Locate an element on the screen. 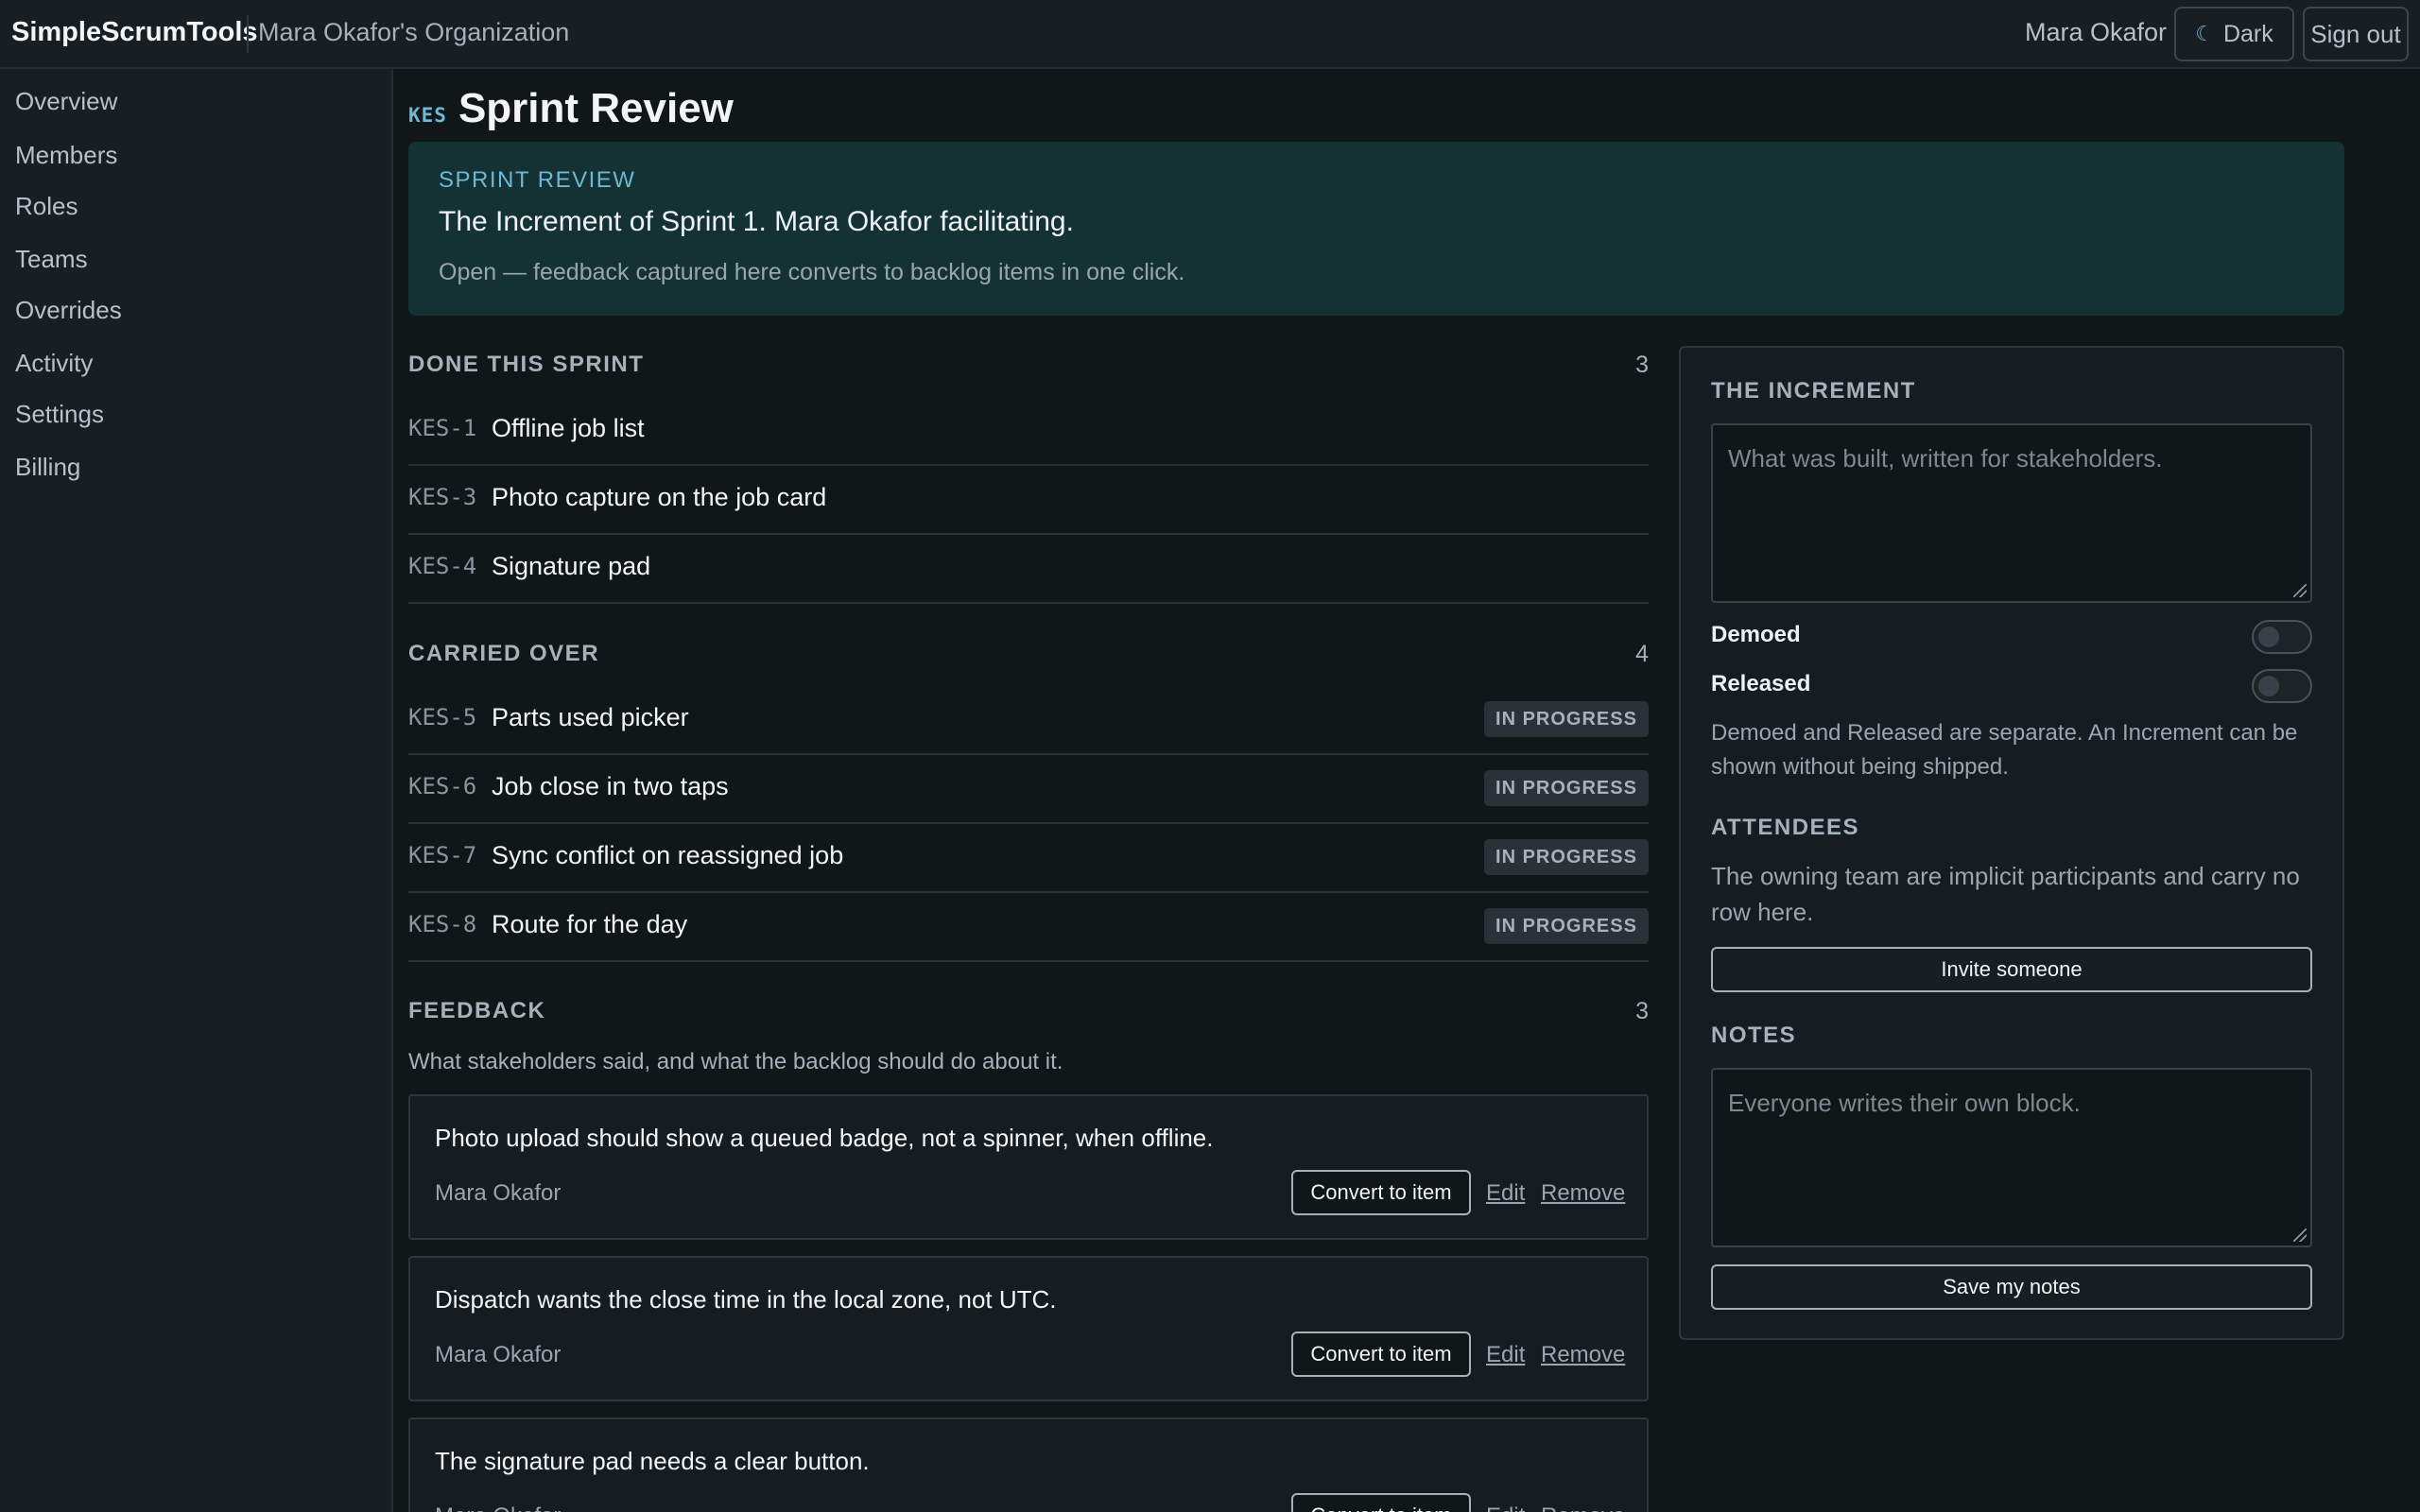  item-key: KES-1 is located at coordinates (442, 428).